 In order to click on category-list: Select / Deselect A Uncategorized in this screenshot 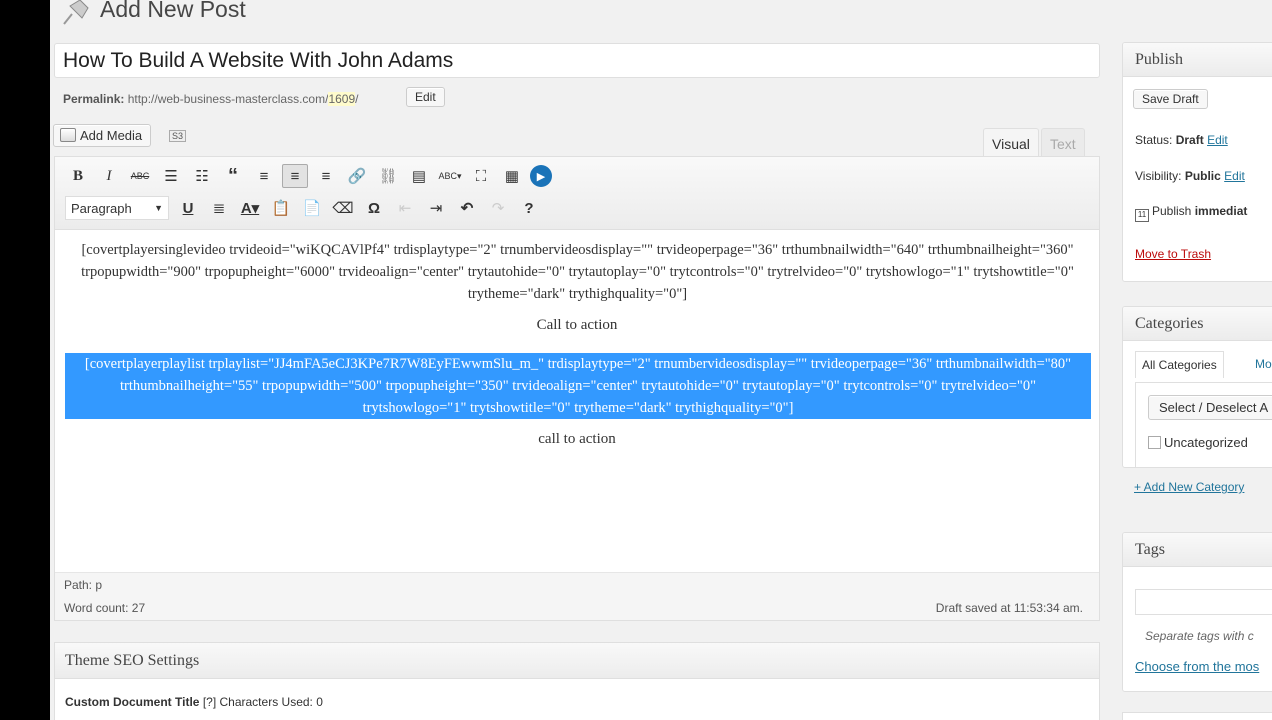, I will do `click(1203, 424)`.